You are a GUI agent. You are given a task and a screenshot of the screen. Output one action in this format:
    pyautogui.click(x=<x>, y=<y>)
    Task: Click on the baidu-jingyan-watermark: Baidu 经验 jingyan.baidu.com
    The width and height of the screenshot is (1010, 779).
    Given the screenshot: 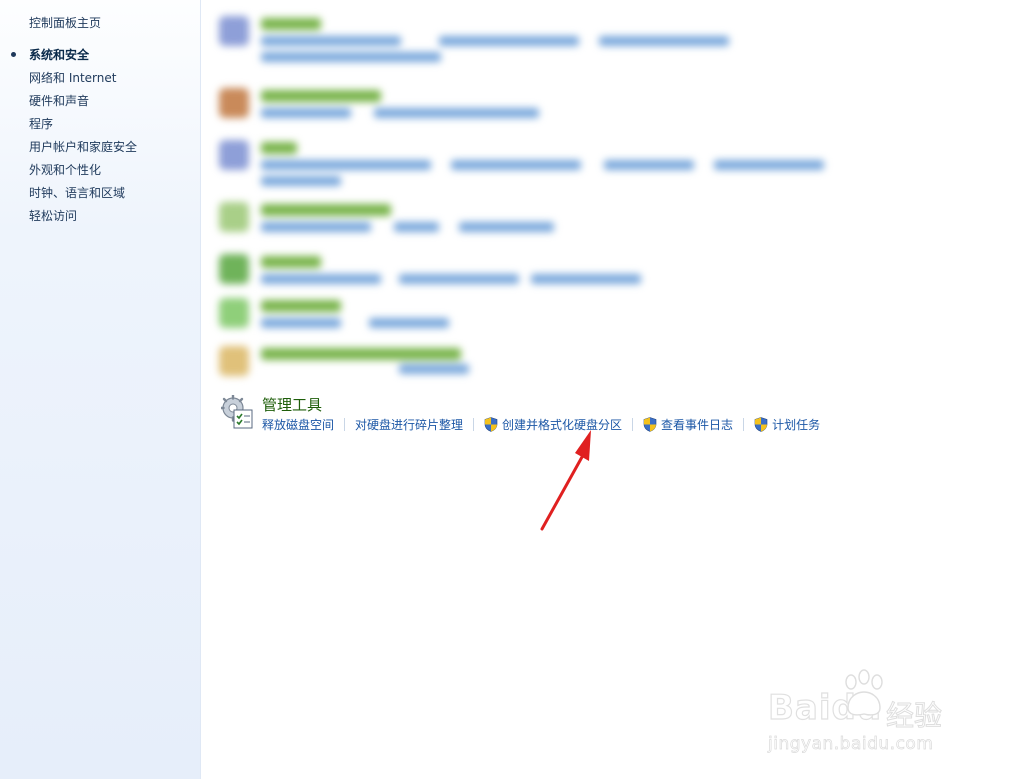 What is the action you would take?
    pyautogui.click(x=862, y=713)
    